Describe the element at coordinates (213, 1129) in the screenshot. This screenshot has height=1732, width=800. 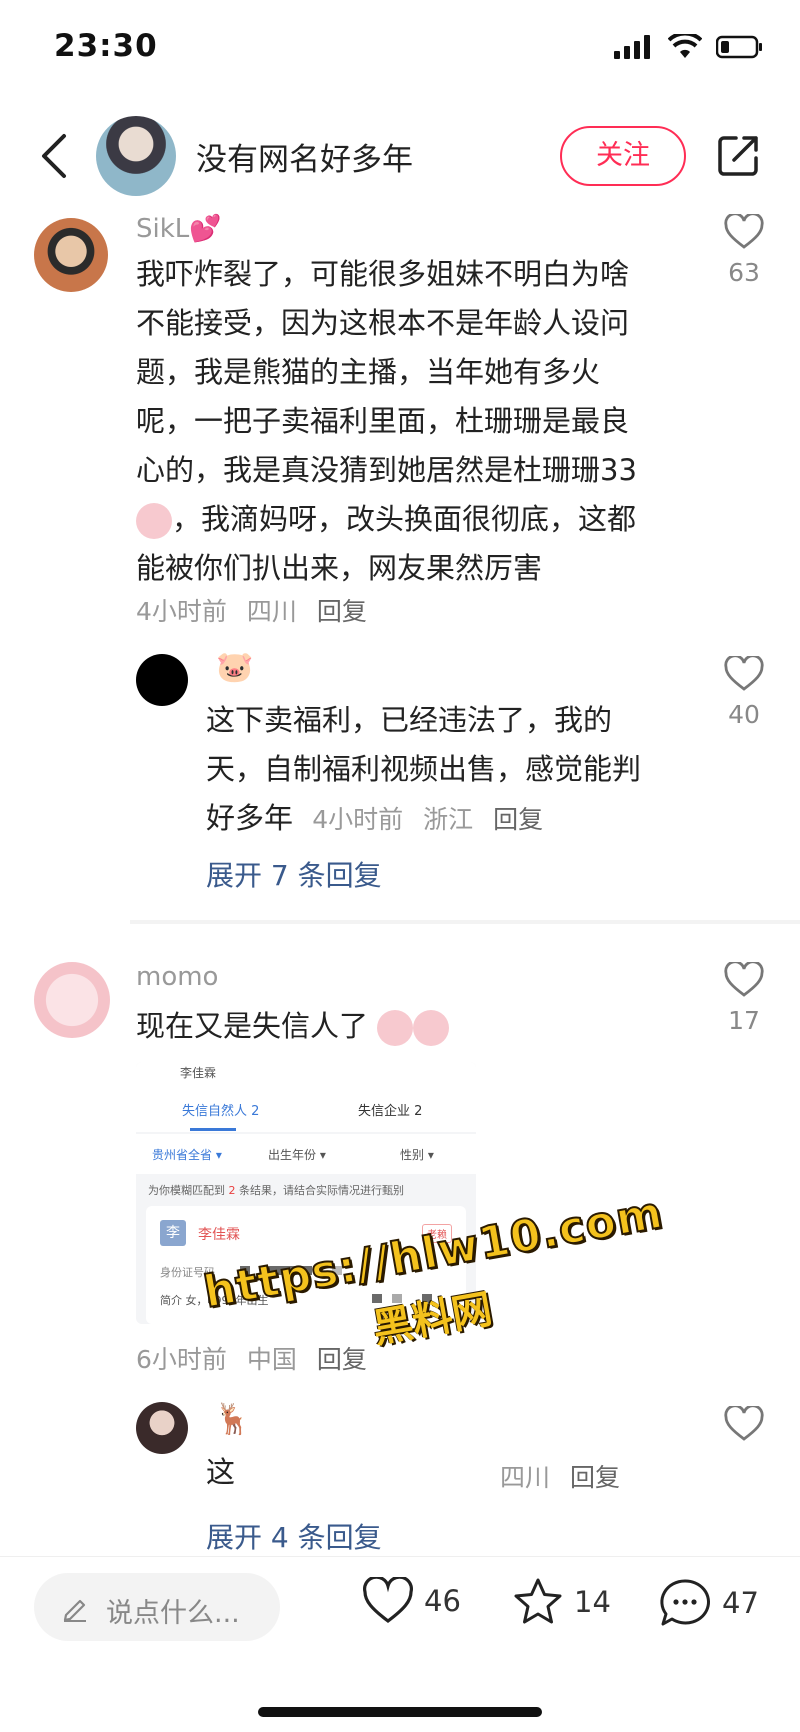
I see `tab-underline` at that location.